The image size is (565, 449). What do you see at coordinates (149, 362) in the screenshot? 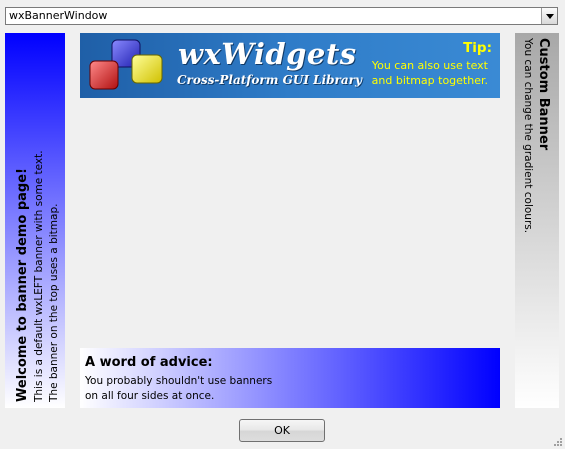
I see `bottom-banner-title: A word of advice:` at bounding box center [149, 362].